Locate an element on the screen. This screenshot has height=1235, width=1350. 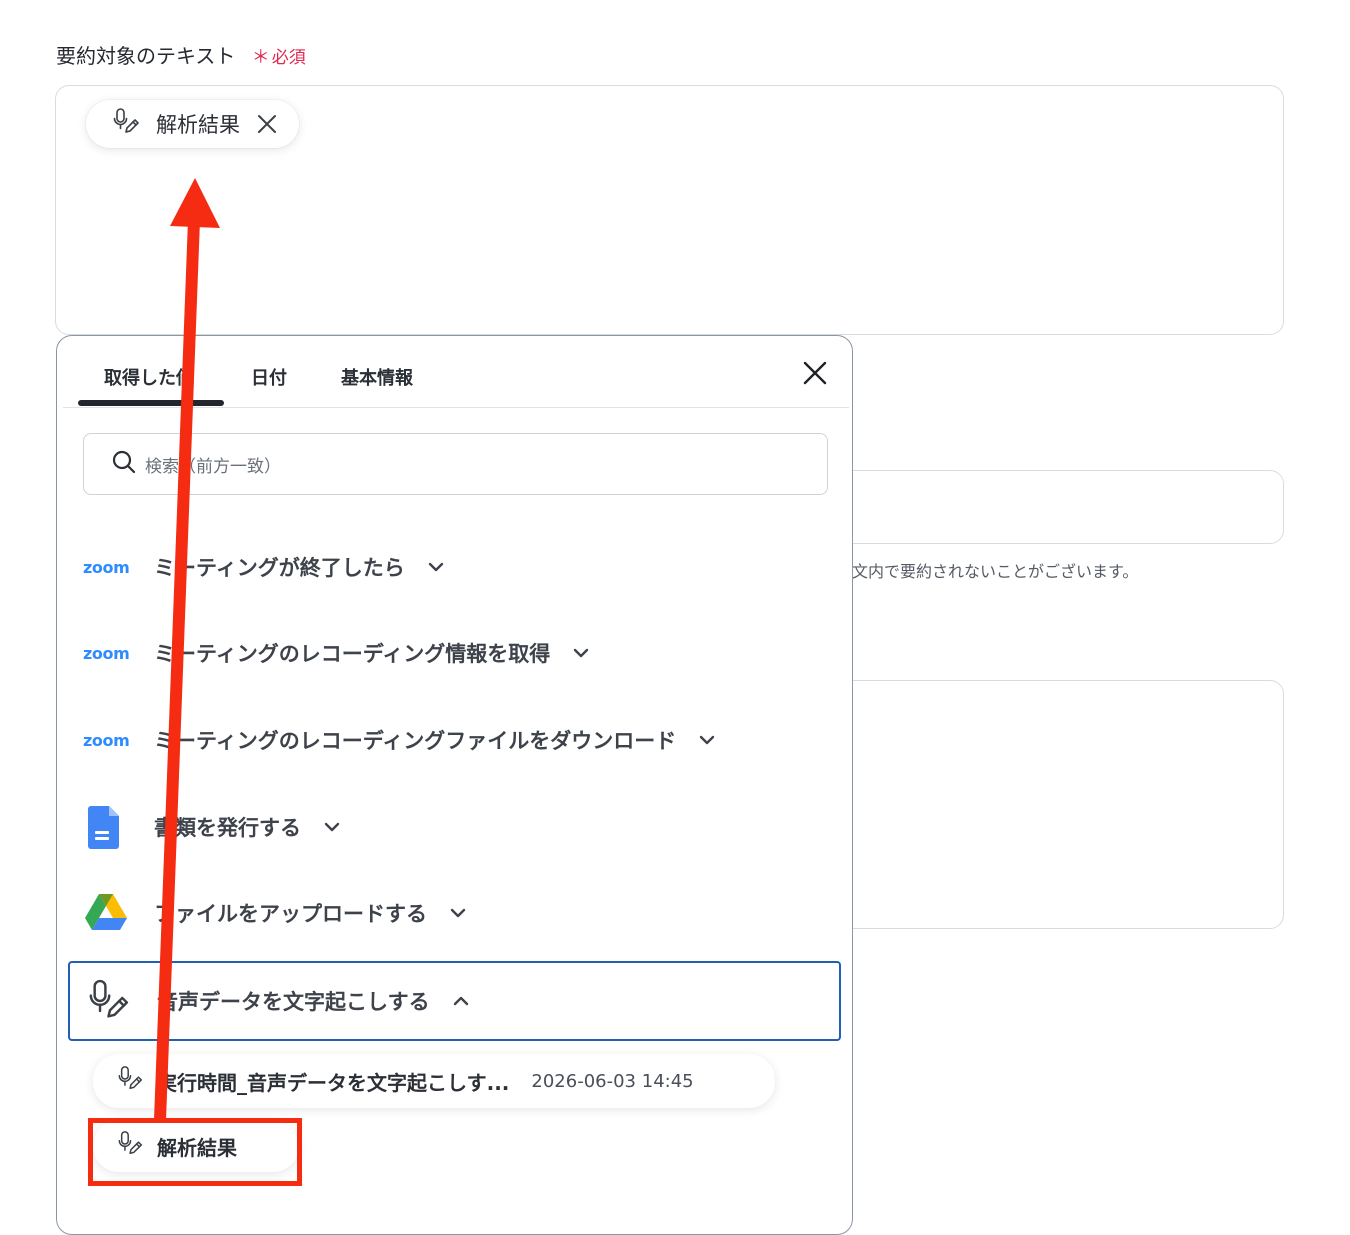
annotation-arrow is located at coordinates (187, 649).